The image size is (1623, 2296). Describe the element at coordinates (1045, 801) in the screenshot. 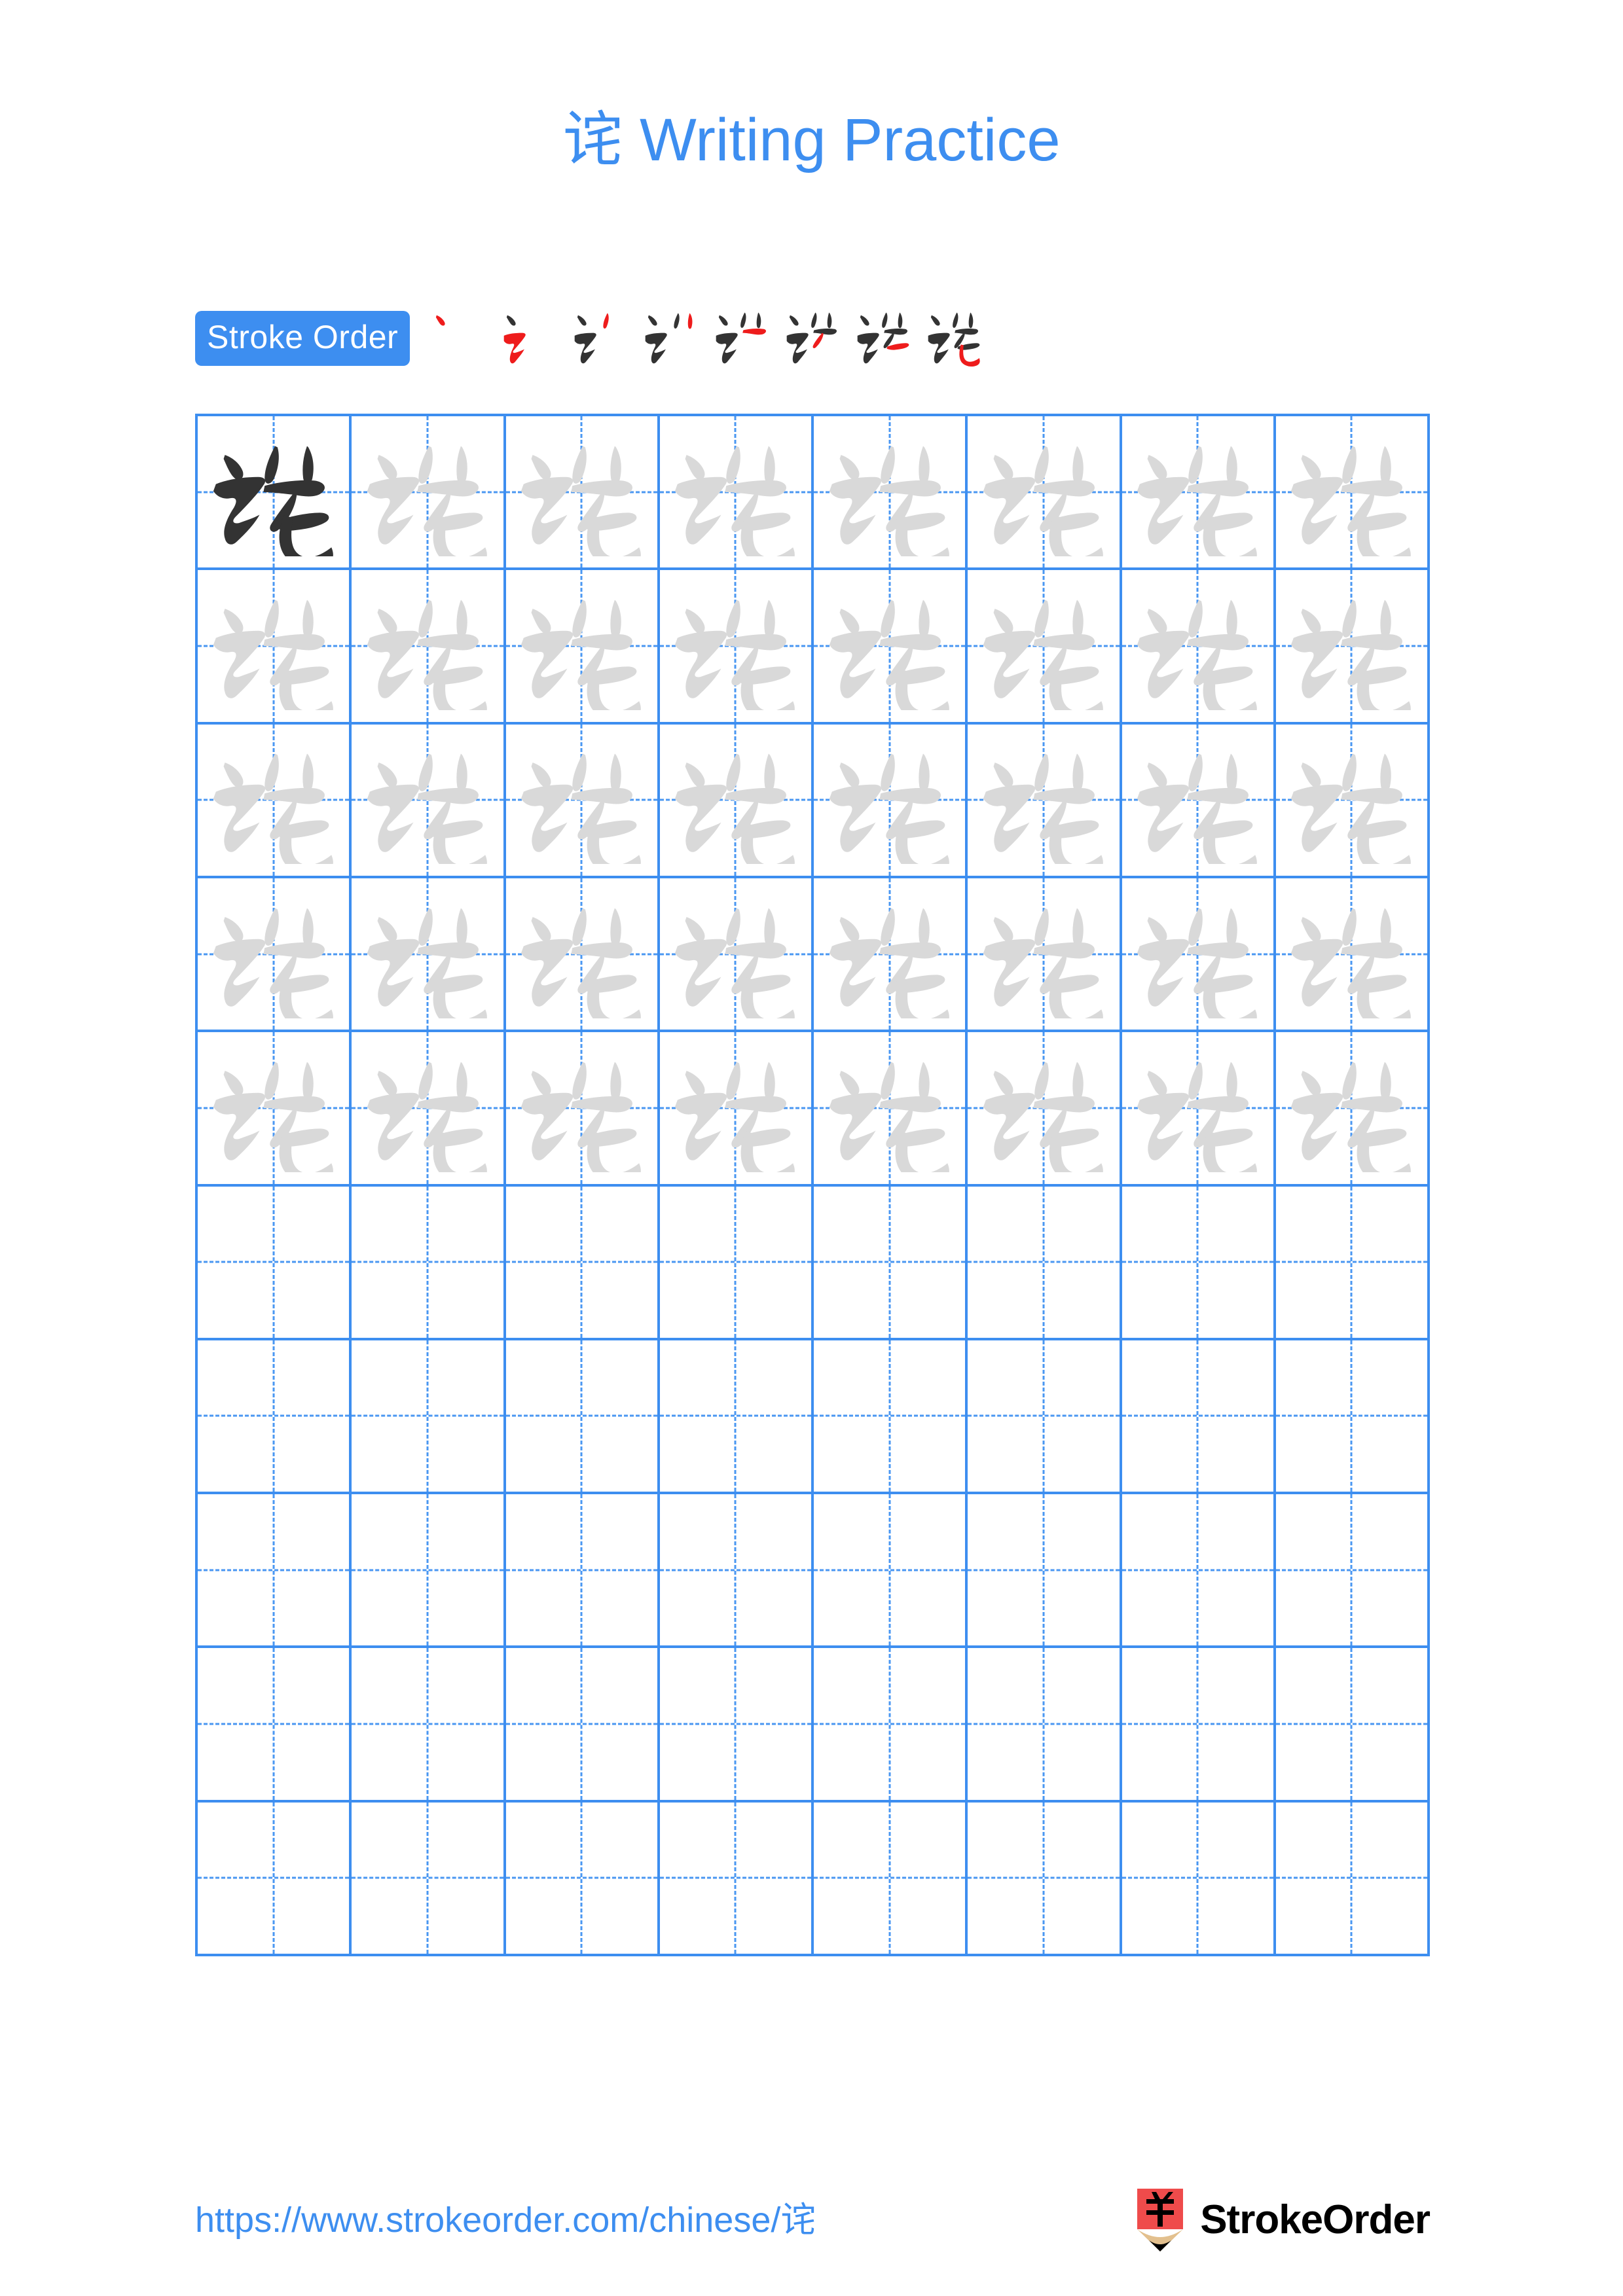

I see `practice-cell-r3-c6` at that location.